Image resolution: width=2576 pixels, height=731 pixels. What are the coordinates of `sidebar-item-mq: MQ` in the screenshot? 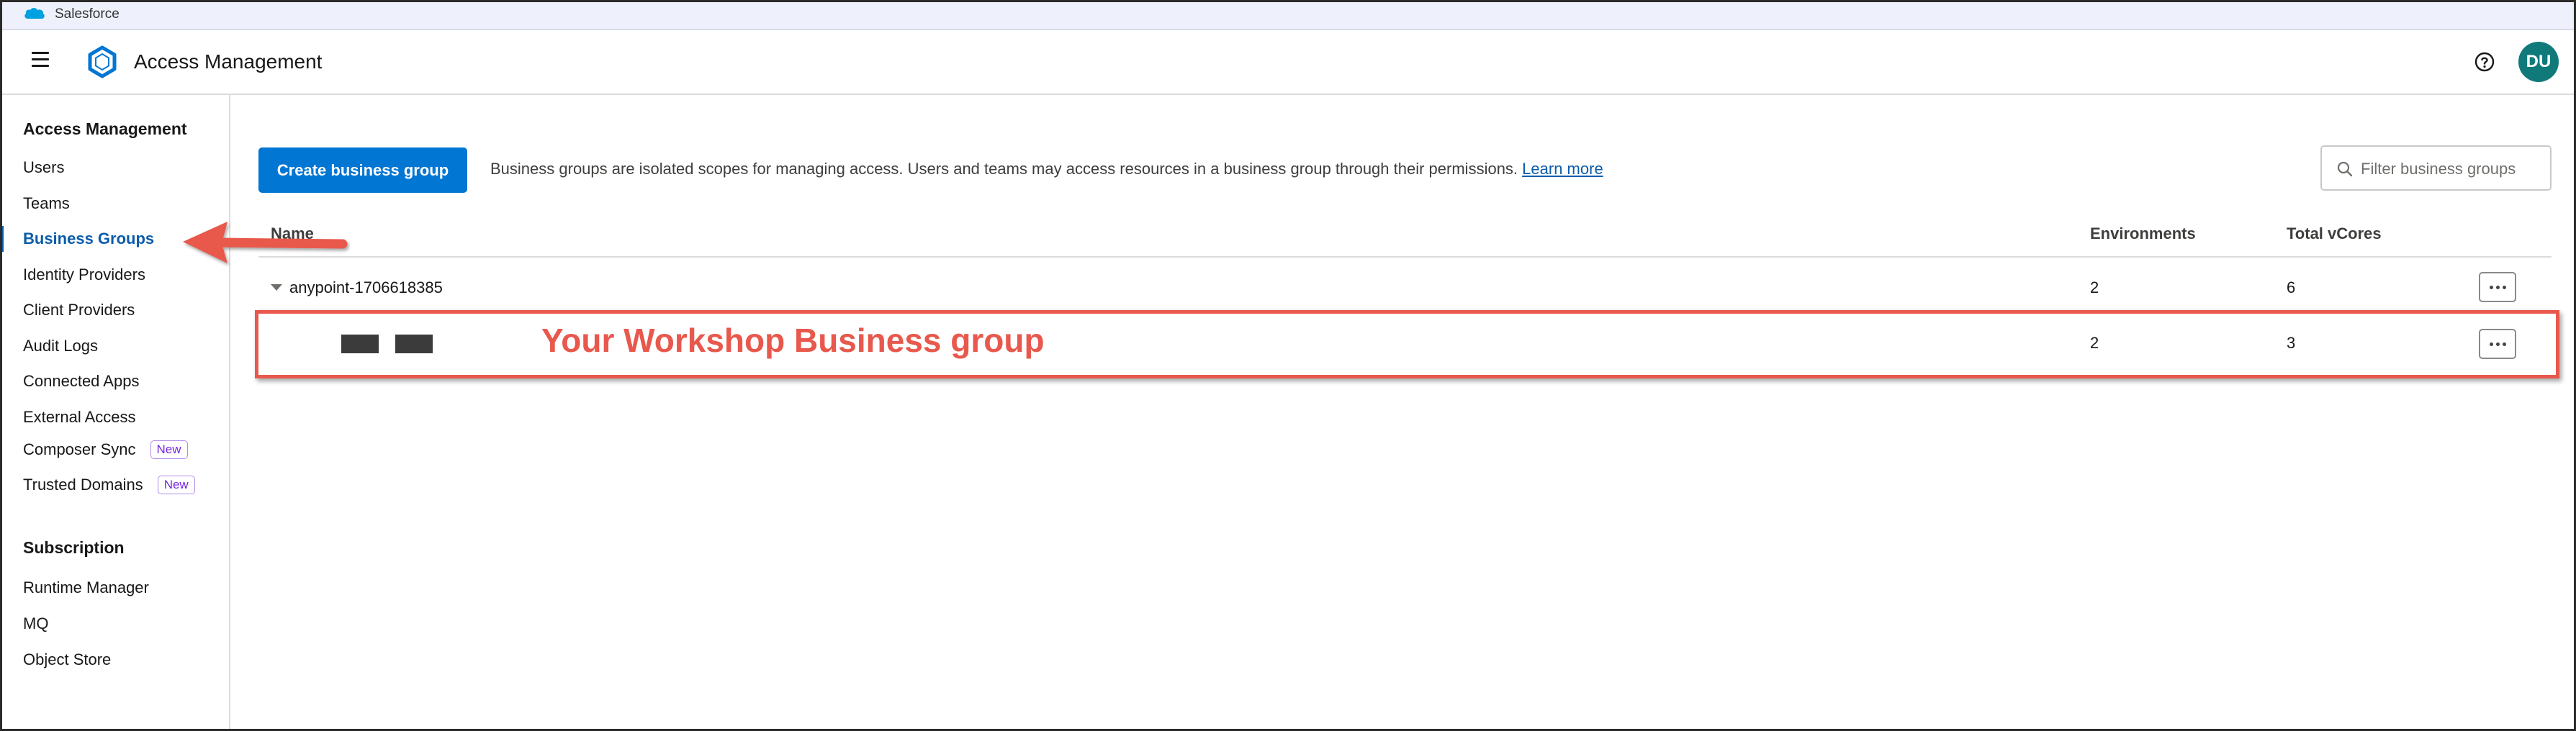 It's located at (35, 624).